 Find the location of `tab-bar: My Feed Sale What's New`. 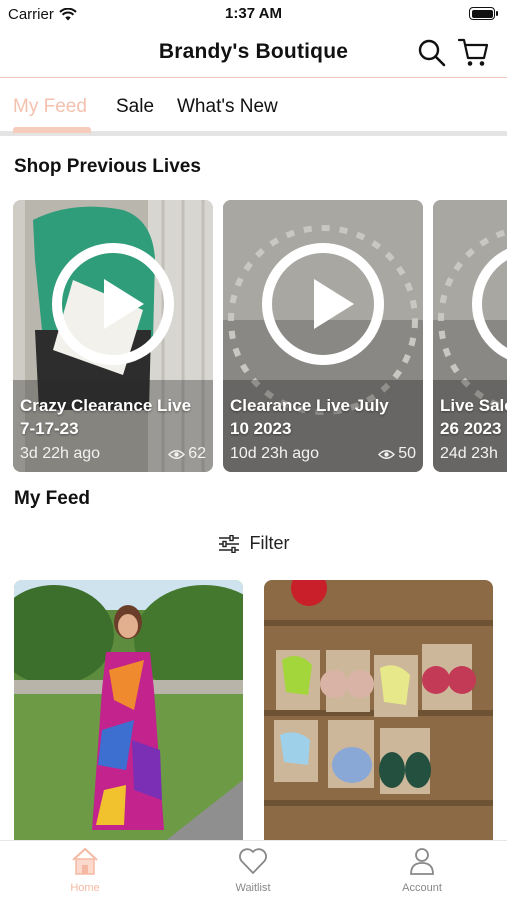

tab-bar: My Feed Sale What's New is located at coordinates (253, 108).